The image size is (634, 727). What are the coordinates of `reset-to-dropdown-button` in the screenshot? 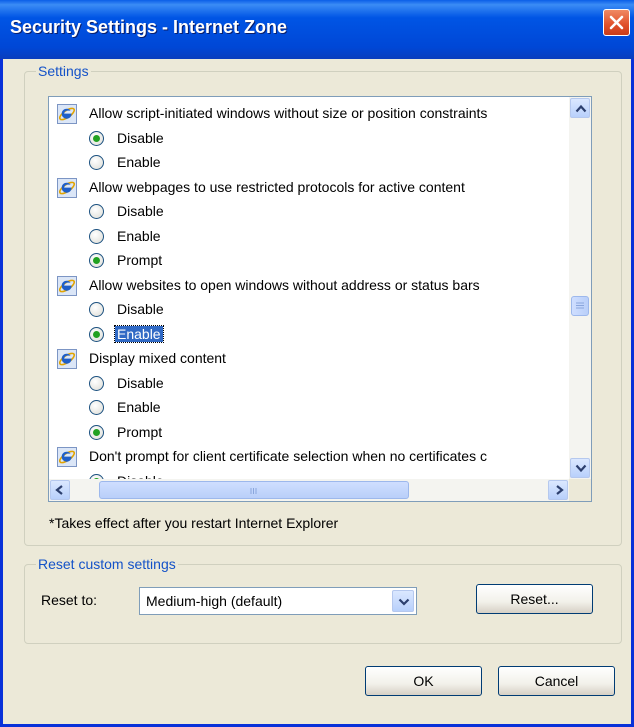 It's located at (403, 601).